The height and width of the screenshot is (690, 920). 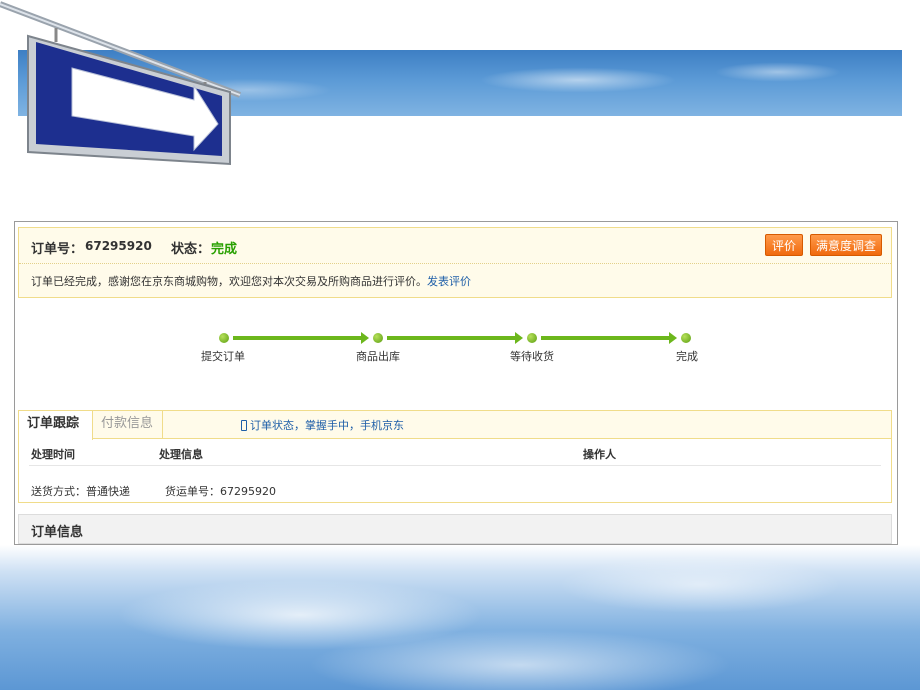 I want to click on tab-payment-info: 付款信息, so click(x=128, y=425).